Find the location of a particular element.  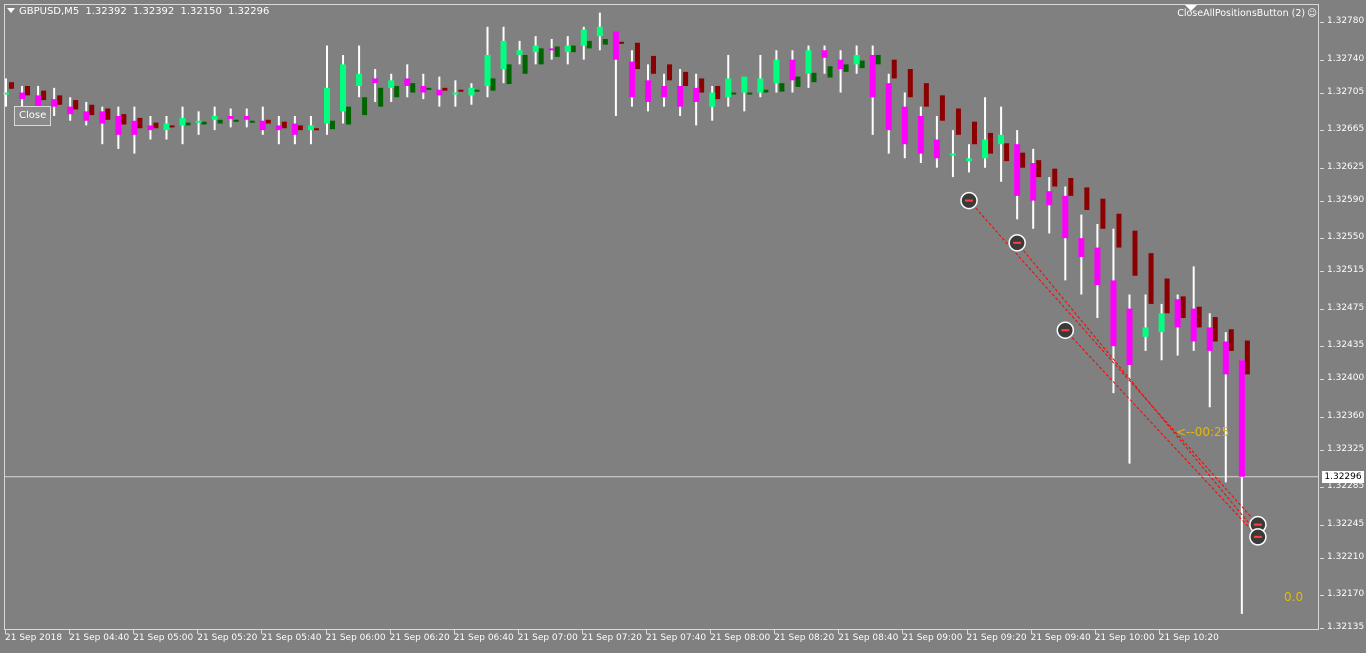

price-tick-label: 1.32135 is located at coordinates (1346, 627).